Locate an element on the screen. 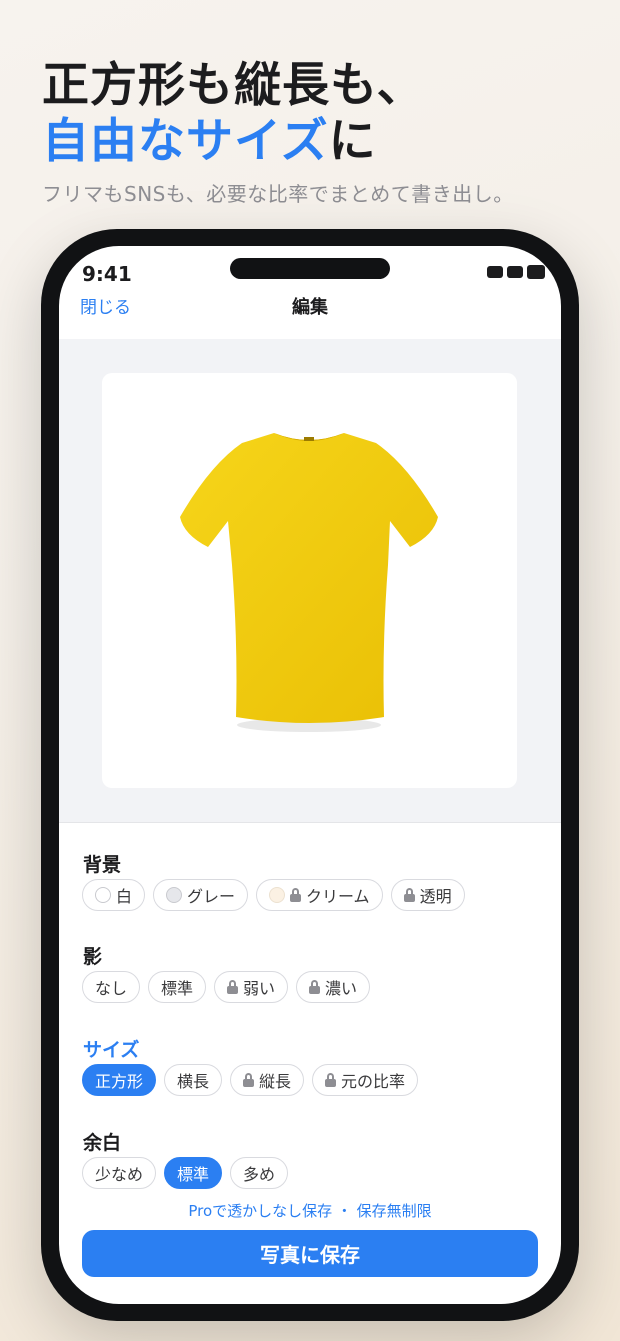 This screenshot has width=620, height=1341. chip-label: グレー is located at coordinates (211, 896).